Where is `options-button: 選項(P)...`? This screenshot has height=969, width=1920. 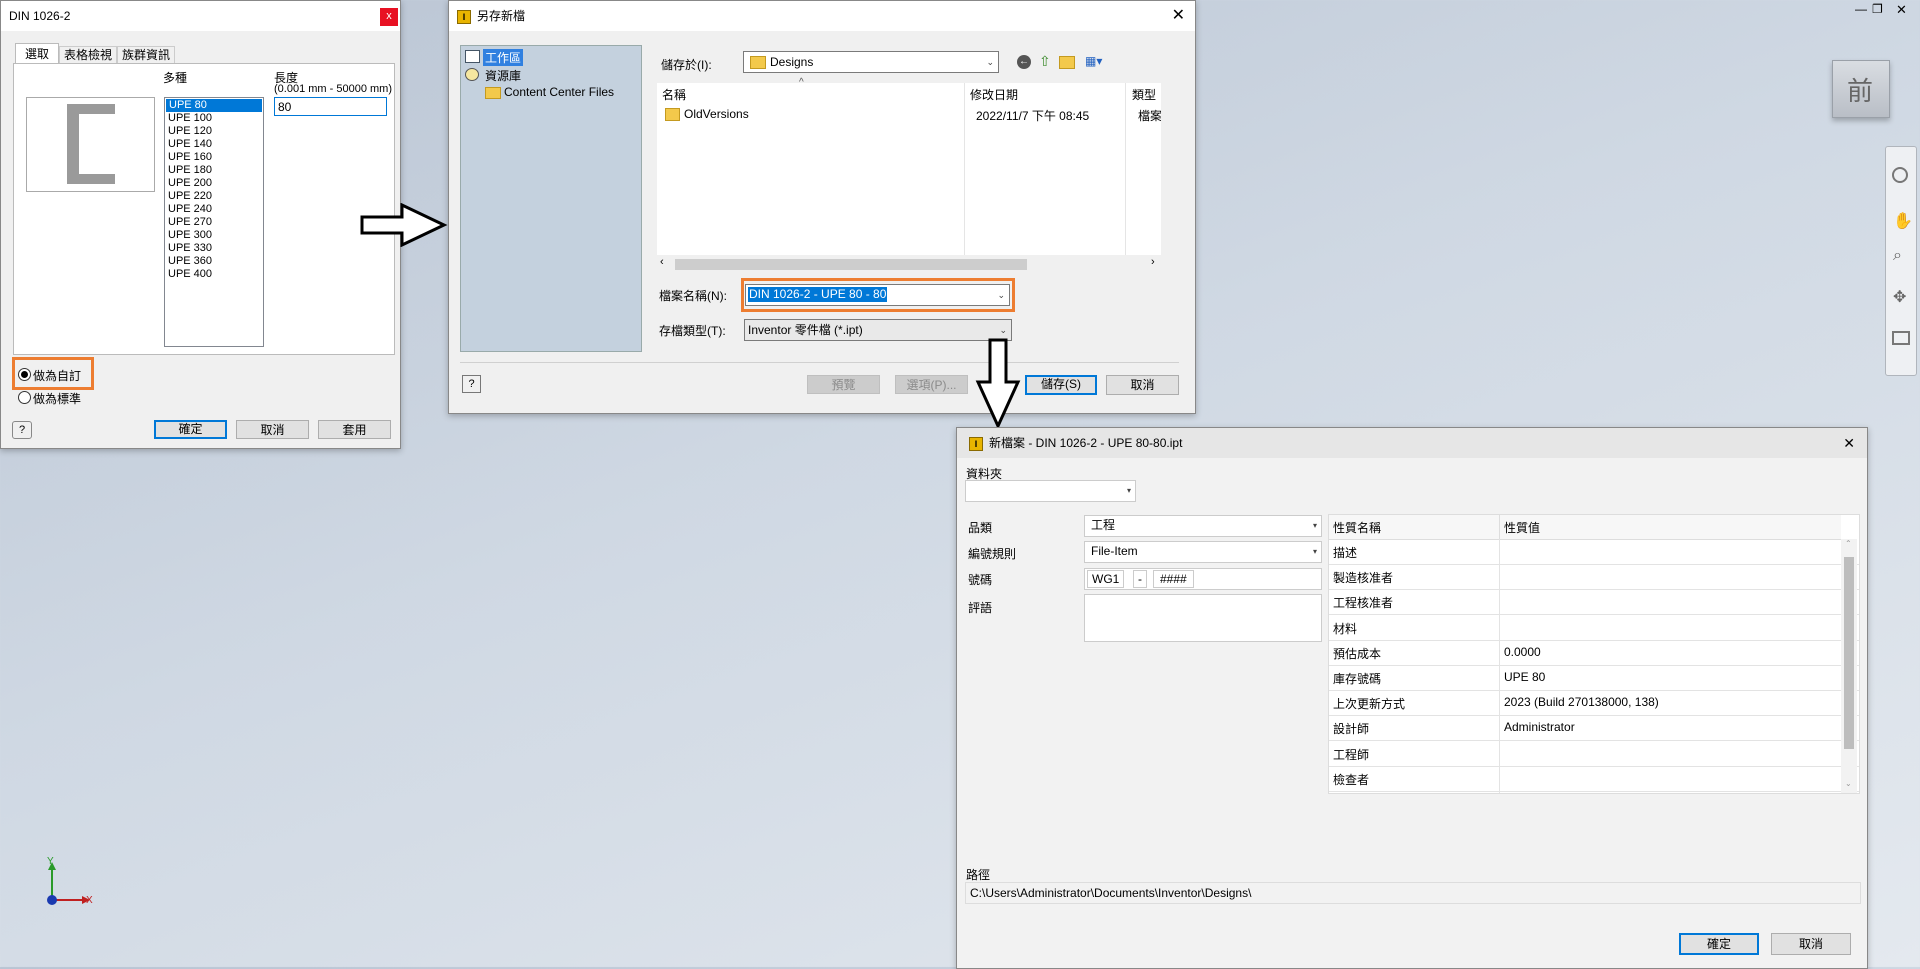 options-button: 選項(P)... is located at coordinates (931, 384).